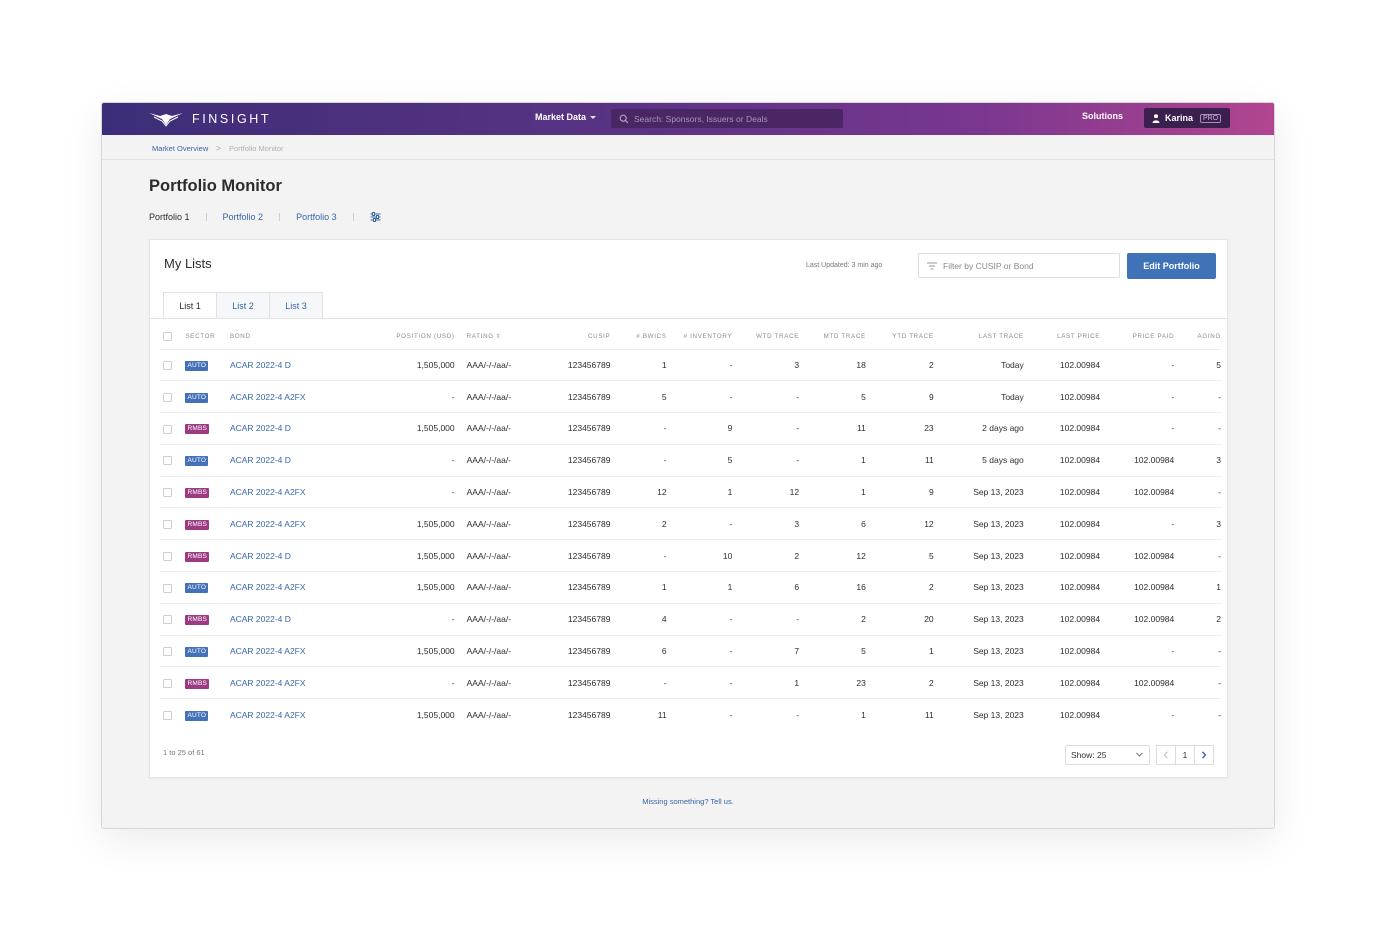 This screenshot has width=1376, height=930. Describe the element at coordinates (169, 217) in the screenshot. I see `tab-portfolio-1: Portfolio 1` at that location.